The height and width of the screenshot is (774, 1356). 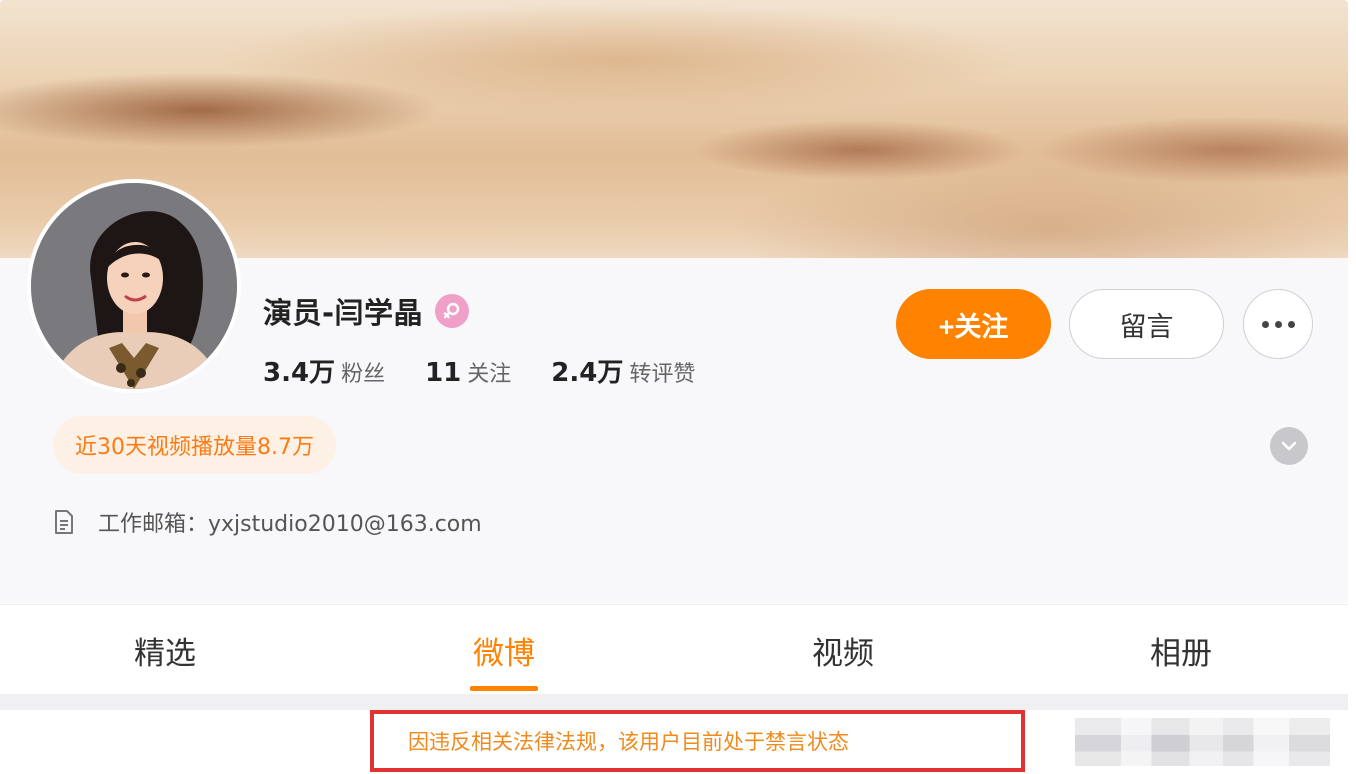 I want to click on tab-featured: 精选, so click(x=165, y=650).